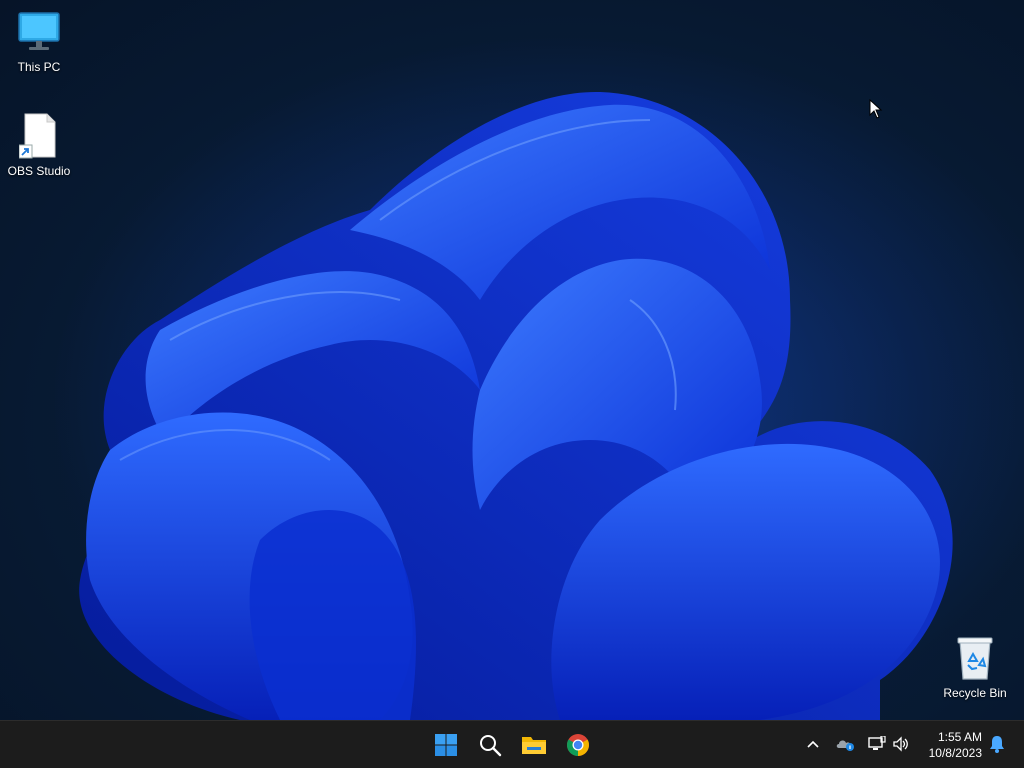  I want to click on clock-time: 1:55 AM, so click(959, 737).